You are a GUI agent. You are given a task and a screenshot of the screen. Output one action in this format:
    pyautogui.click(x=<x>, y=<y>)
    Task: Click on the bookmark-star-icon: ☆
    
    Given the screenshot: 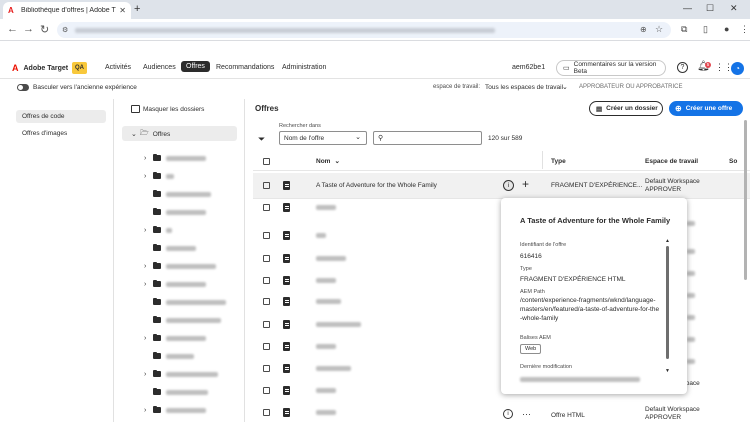 What is the action you would take?
    pyautogui.click(x=659, y=29)
    